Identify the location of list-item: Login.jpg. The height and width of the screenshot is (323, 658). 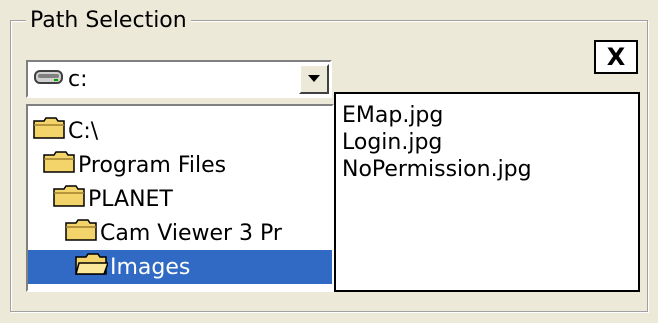
(490, 142).